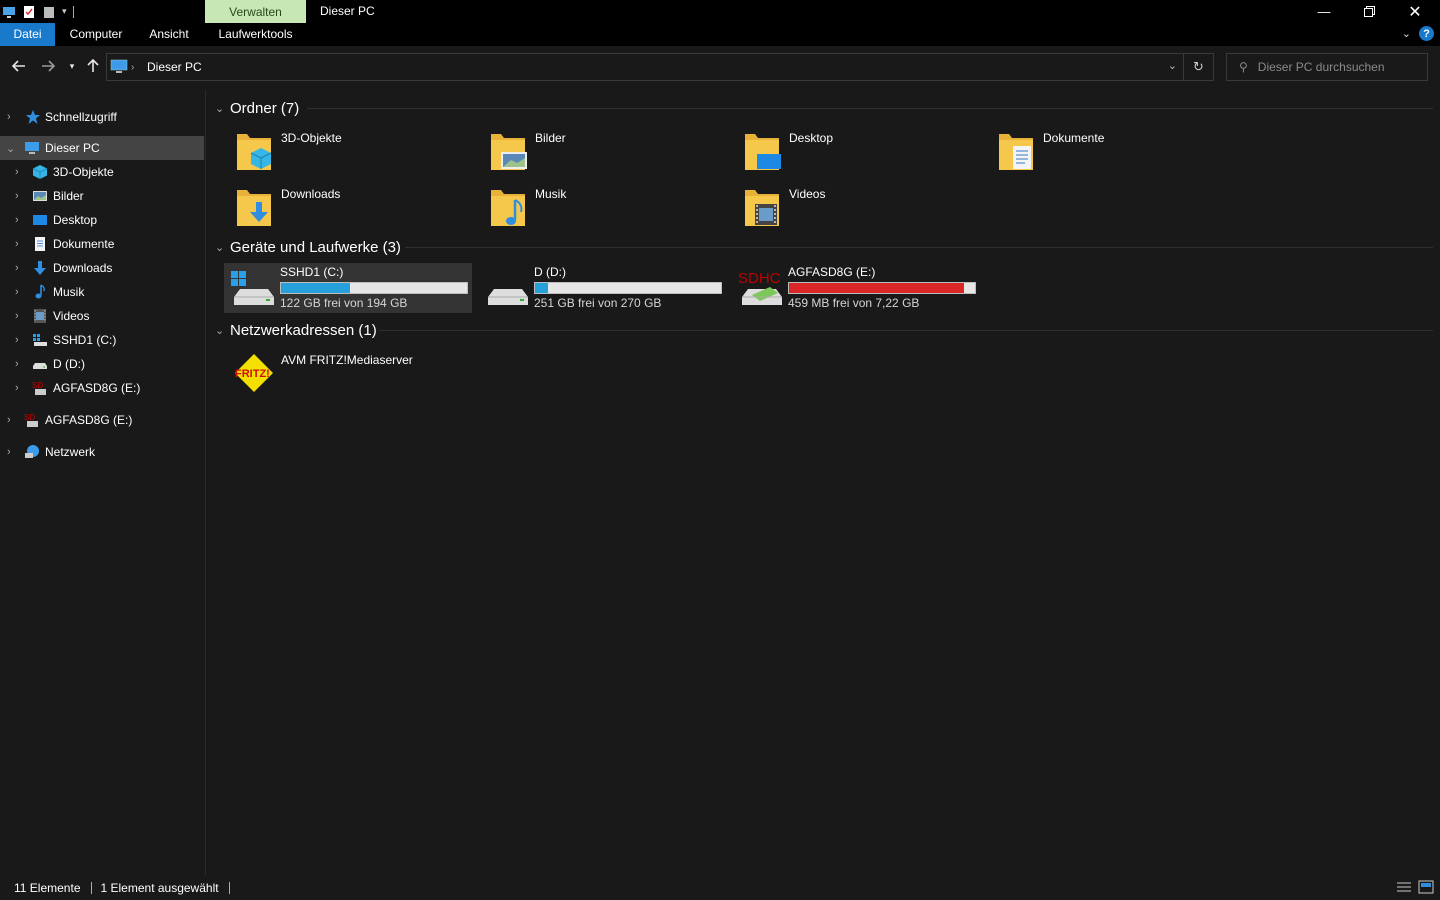 Image resolution: width=1440 pixels, height=900 pixels. Describe the element at coordinates (103, 292) in the screenshot. I see `sidebar-item-music: › Musik` at that location.